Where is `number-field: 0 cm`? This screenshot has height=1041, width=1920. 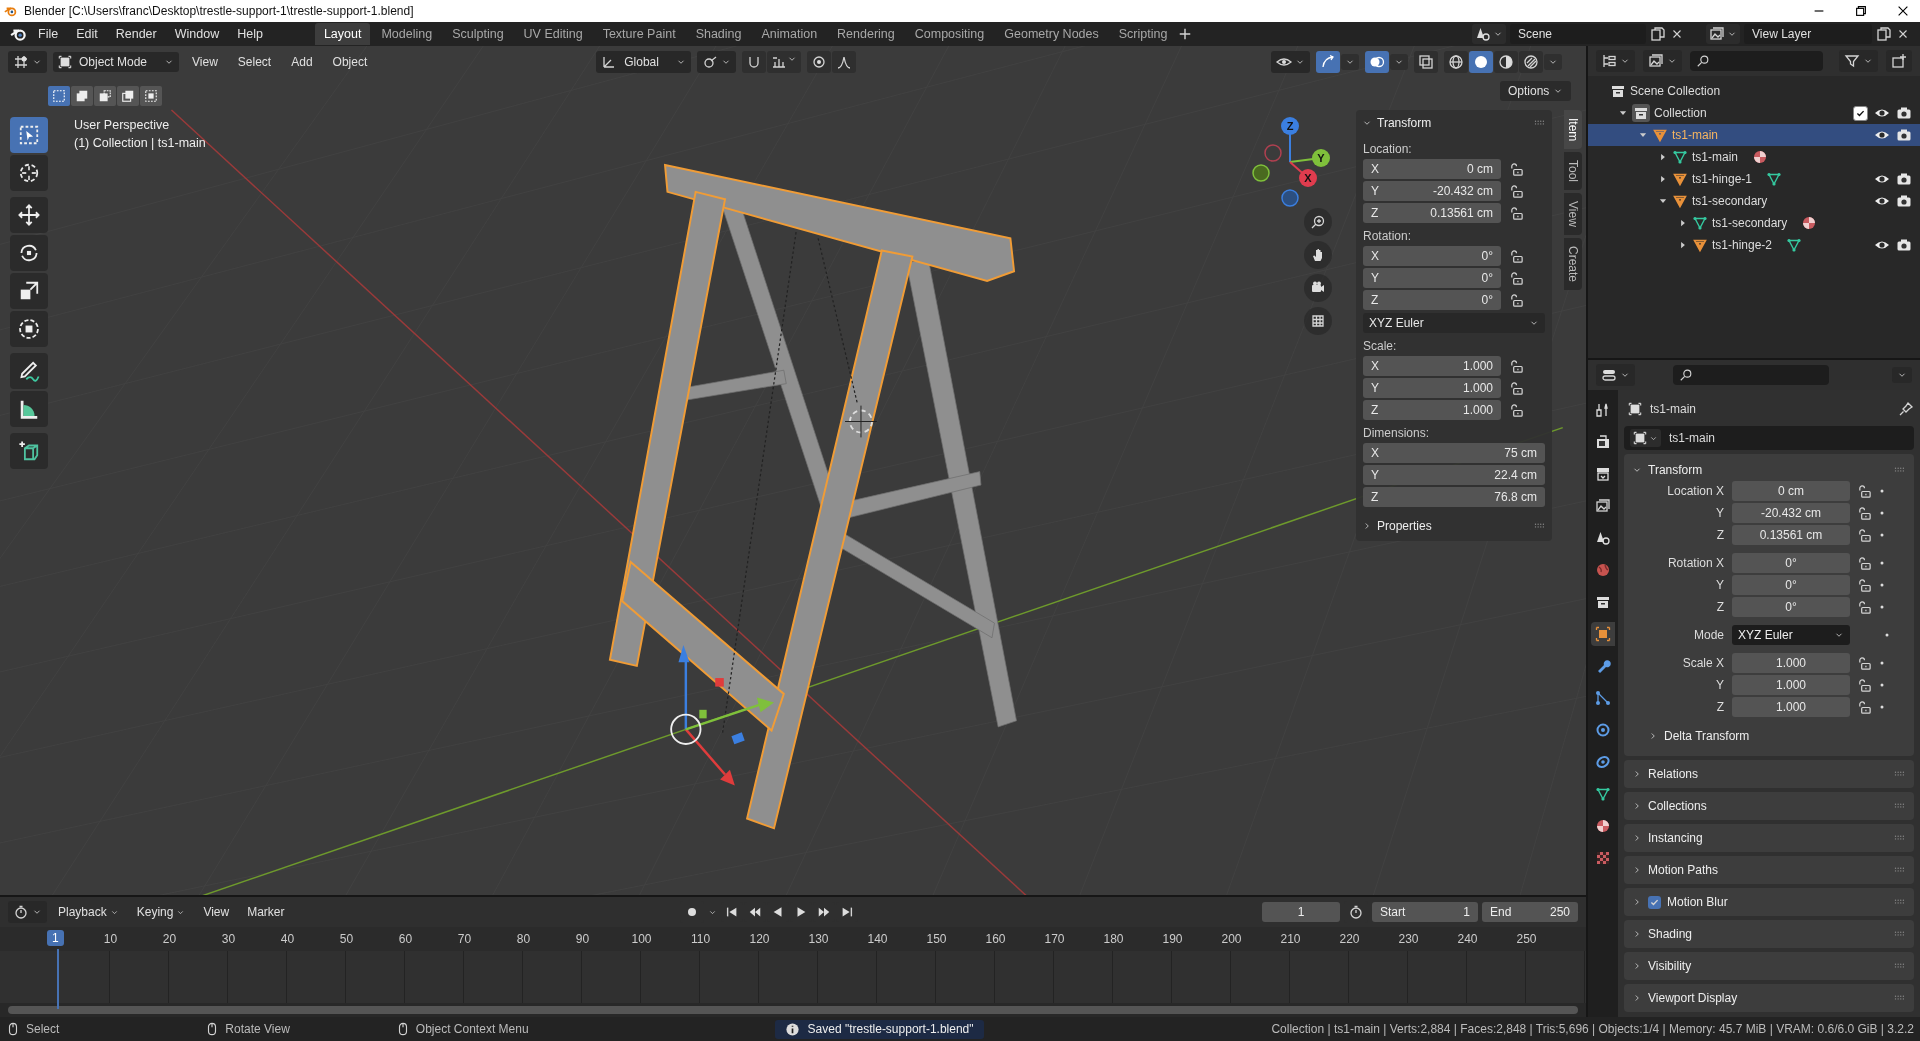 number-field: 0 cm is located at coordinates (1791, 491).